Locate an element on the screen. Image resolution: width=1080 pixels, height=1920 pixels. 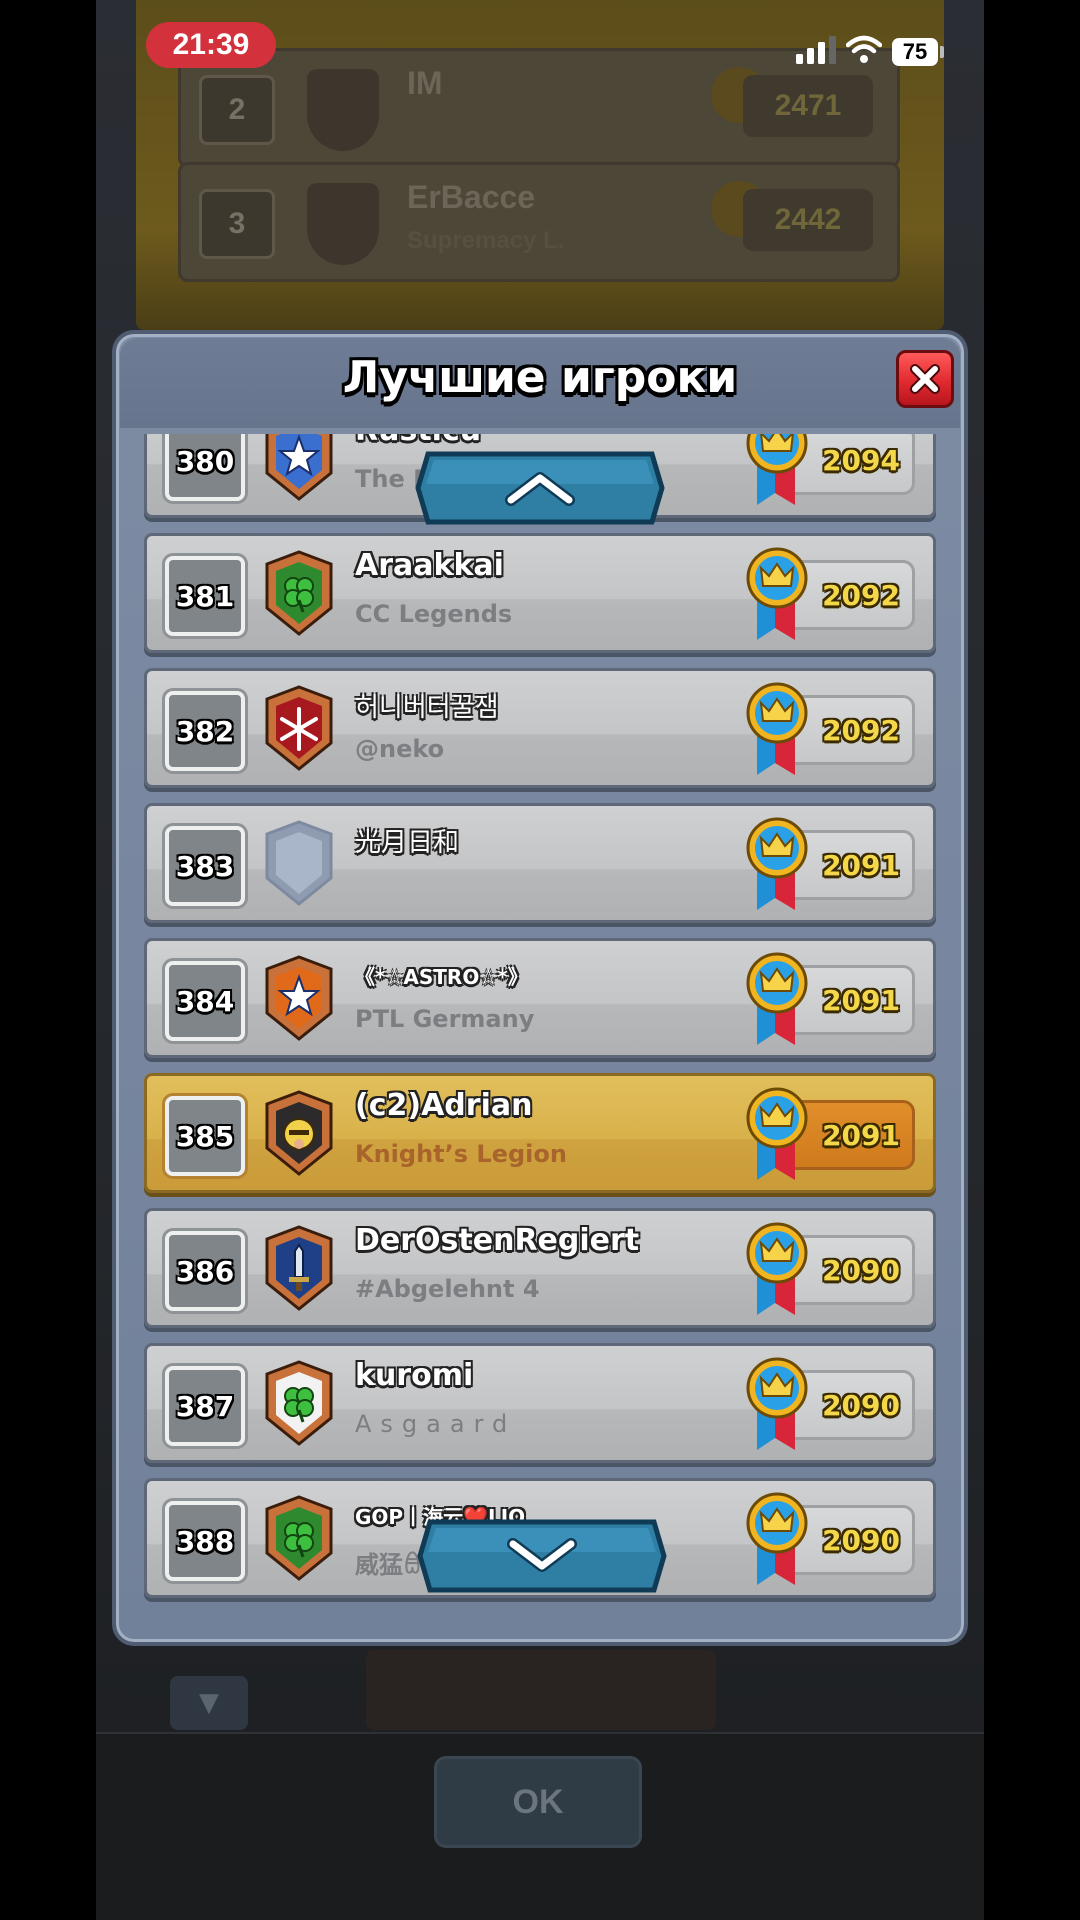
battery-indicator: 75 is located at coordinates (915, 52).